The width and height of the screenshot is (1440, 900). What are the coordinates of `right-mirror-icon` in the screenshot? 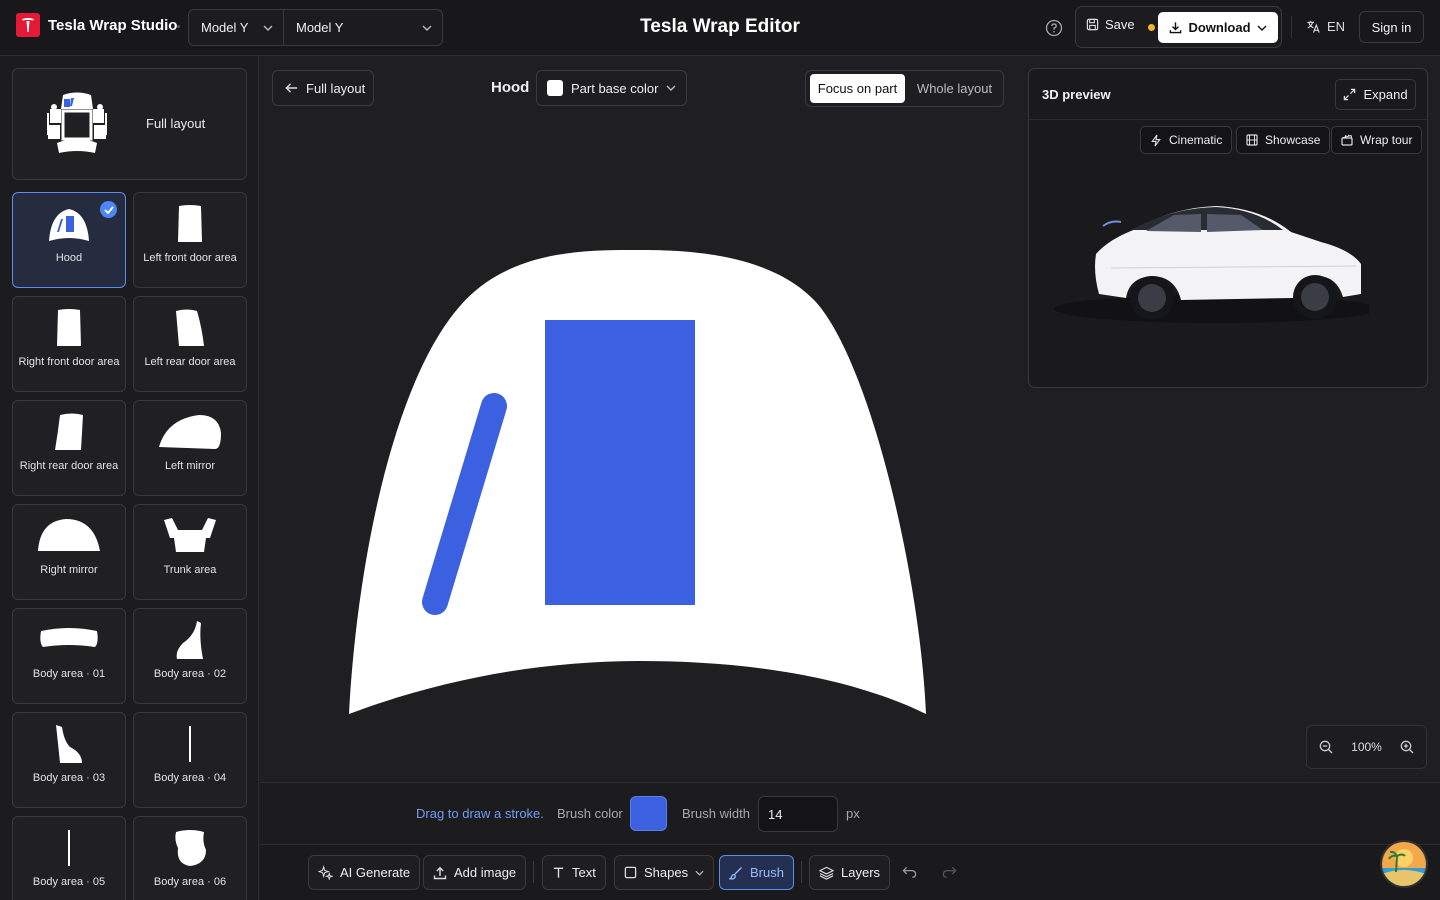 It's located at (69, 536).